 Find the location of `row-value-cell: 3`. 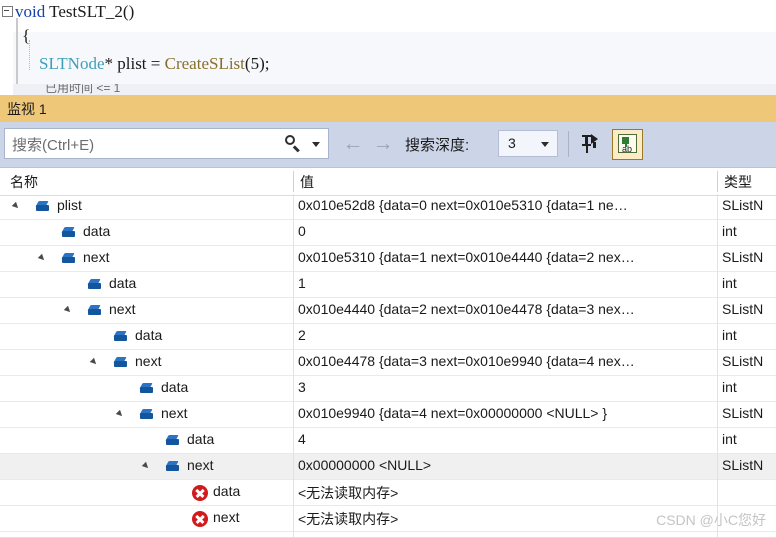

row-value-cell: 3 is located at coordinates (507, 389).